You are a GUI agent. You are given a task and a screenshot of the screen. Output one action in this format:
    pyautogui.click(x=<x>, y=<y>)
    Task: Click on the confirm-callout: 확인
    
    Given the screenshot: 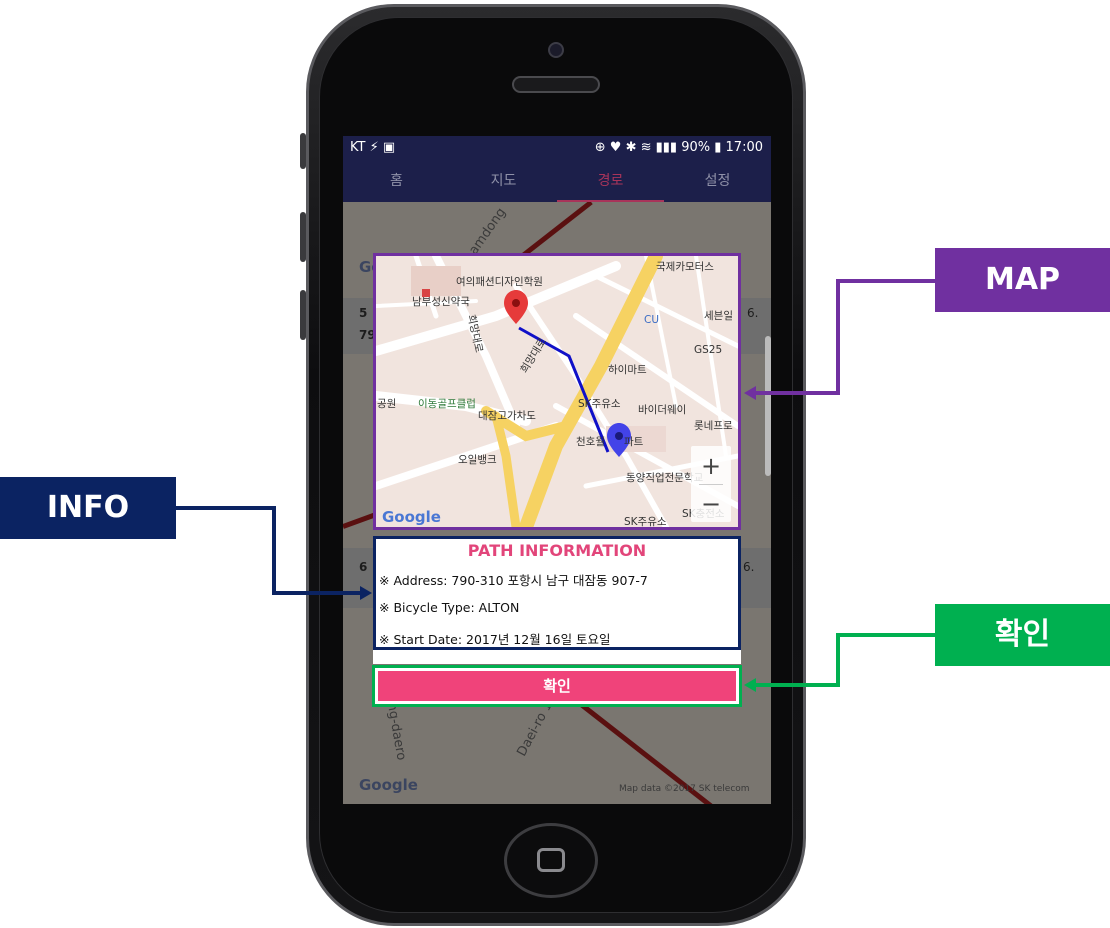 What is the action you would take?
    pyautogui.click(x=1022, y=635)
    